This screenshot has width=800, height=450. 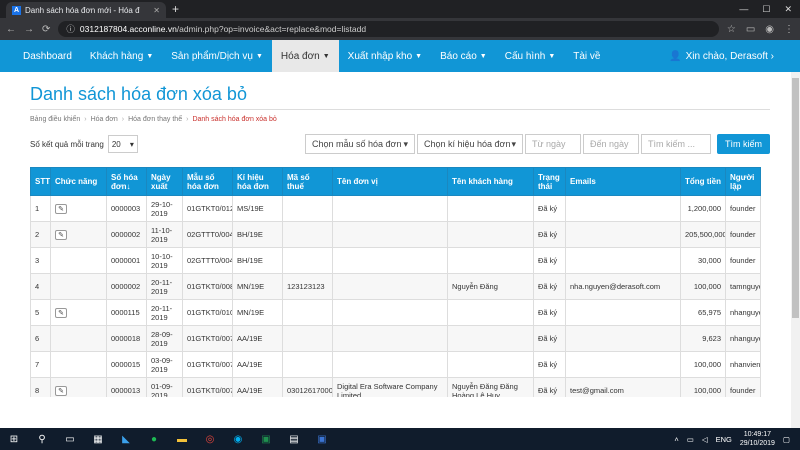 What do you see at coordinates (104, 119) in the screenshot?
I see `breadcrumb-item: Hóa đơn` at bounding box center [104, 119].